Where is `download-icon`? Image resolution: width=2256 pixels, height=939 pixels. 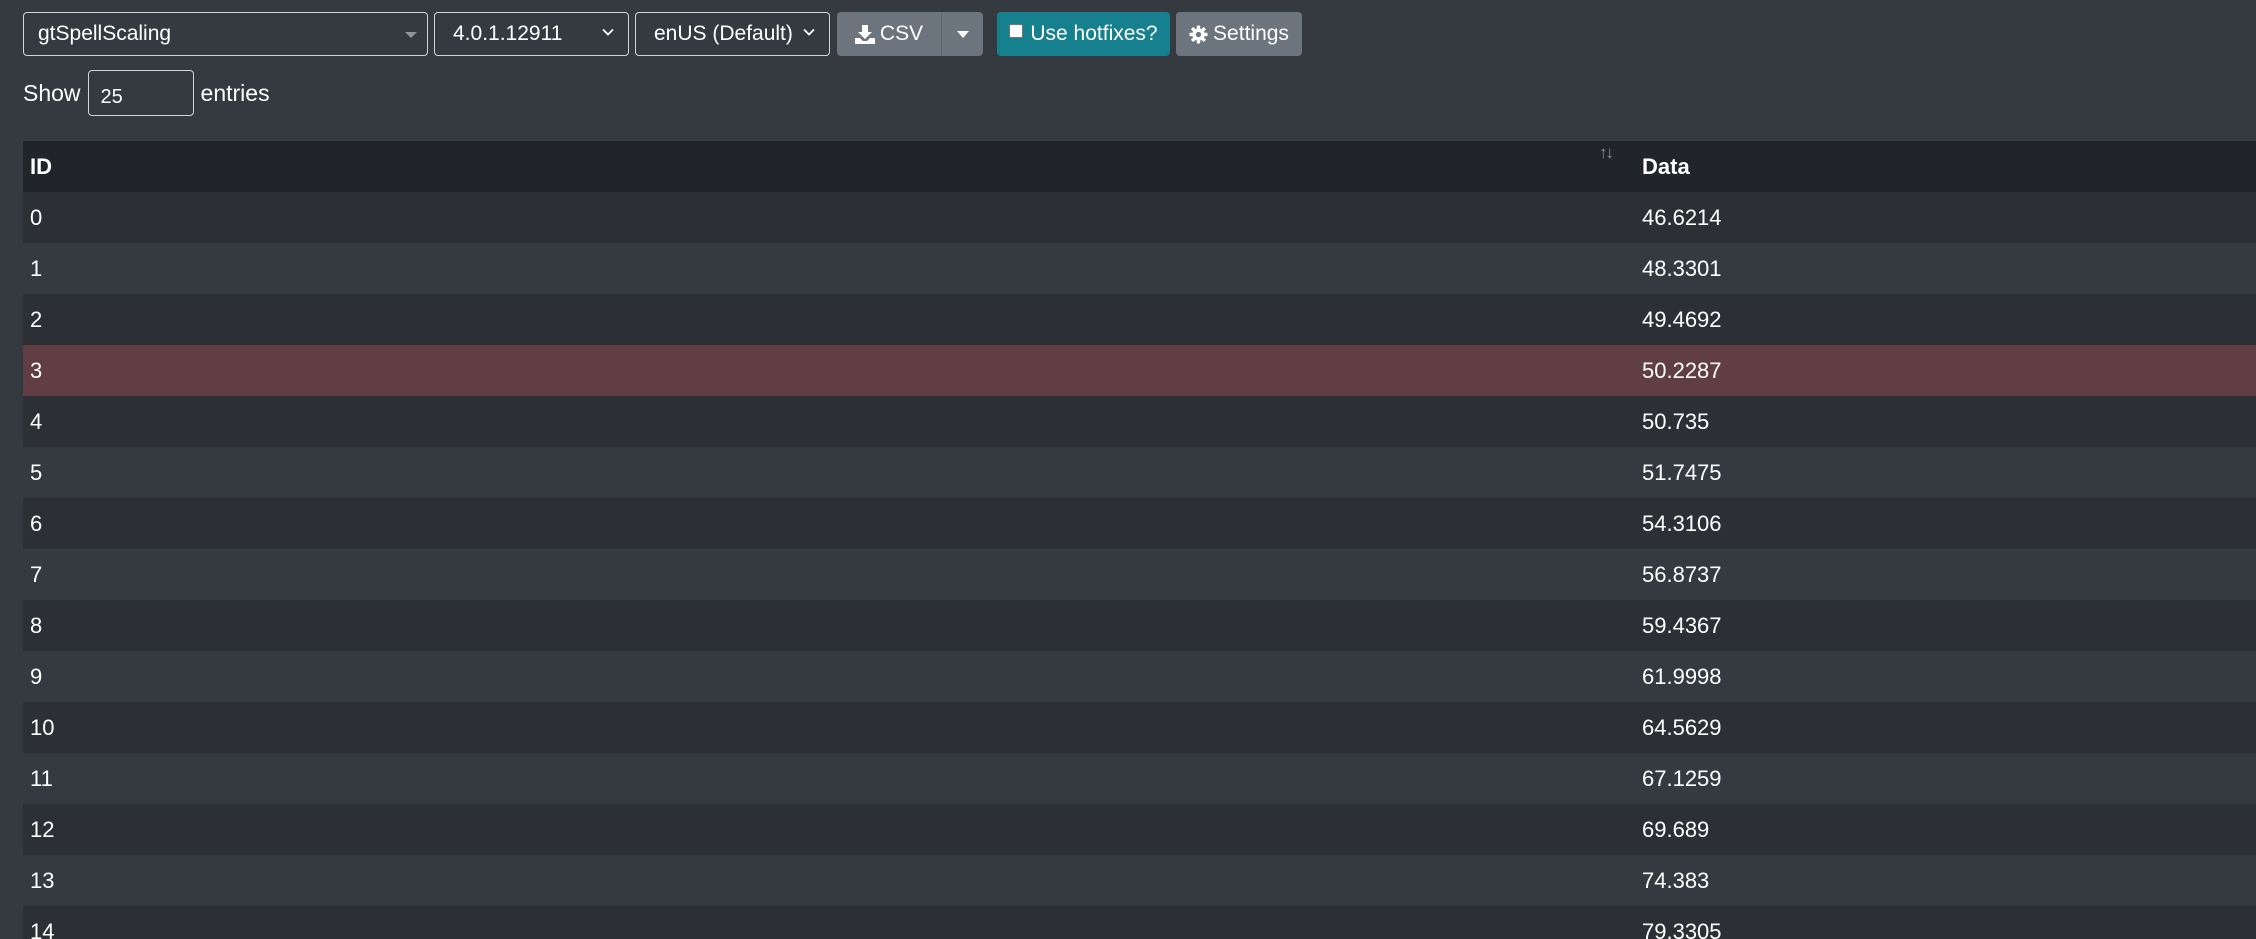
download-icon is located at coordinates (864, 34).